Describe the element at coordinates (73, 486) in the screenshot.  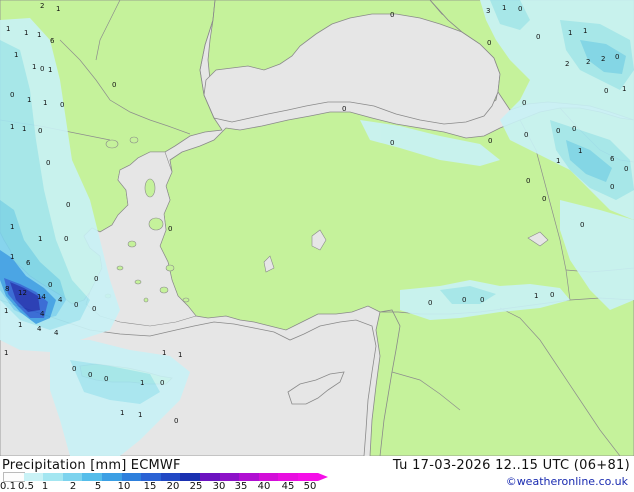
I see `legend-tick: 2` at that location.